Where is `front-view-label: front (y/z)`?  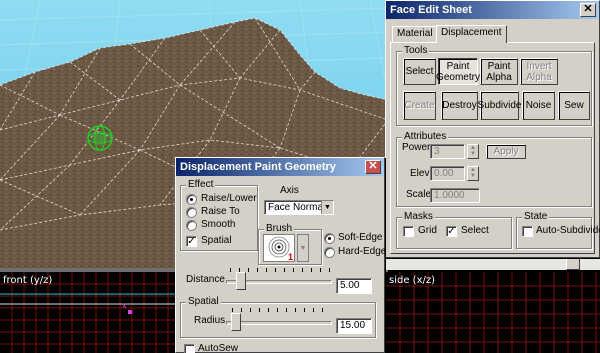
front-view-label: front (y/z) is located at coordinates (28, 280).